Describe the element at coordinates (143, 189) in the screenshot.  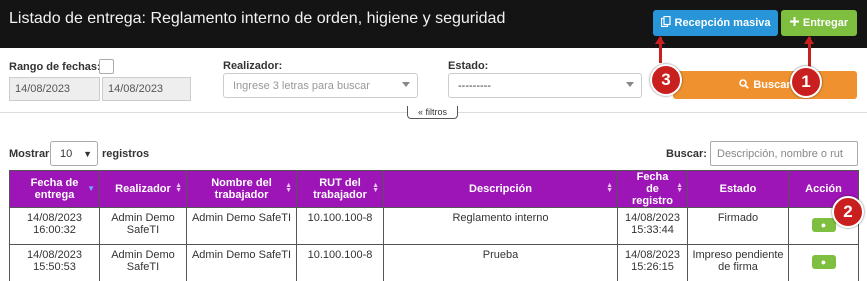
I see `column-header-realizador: Realizador ▲ ▼` at that location.